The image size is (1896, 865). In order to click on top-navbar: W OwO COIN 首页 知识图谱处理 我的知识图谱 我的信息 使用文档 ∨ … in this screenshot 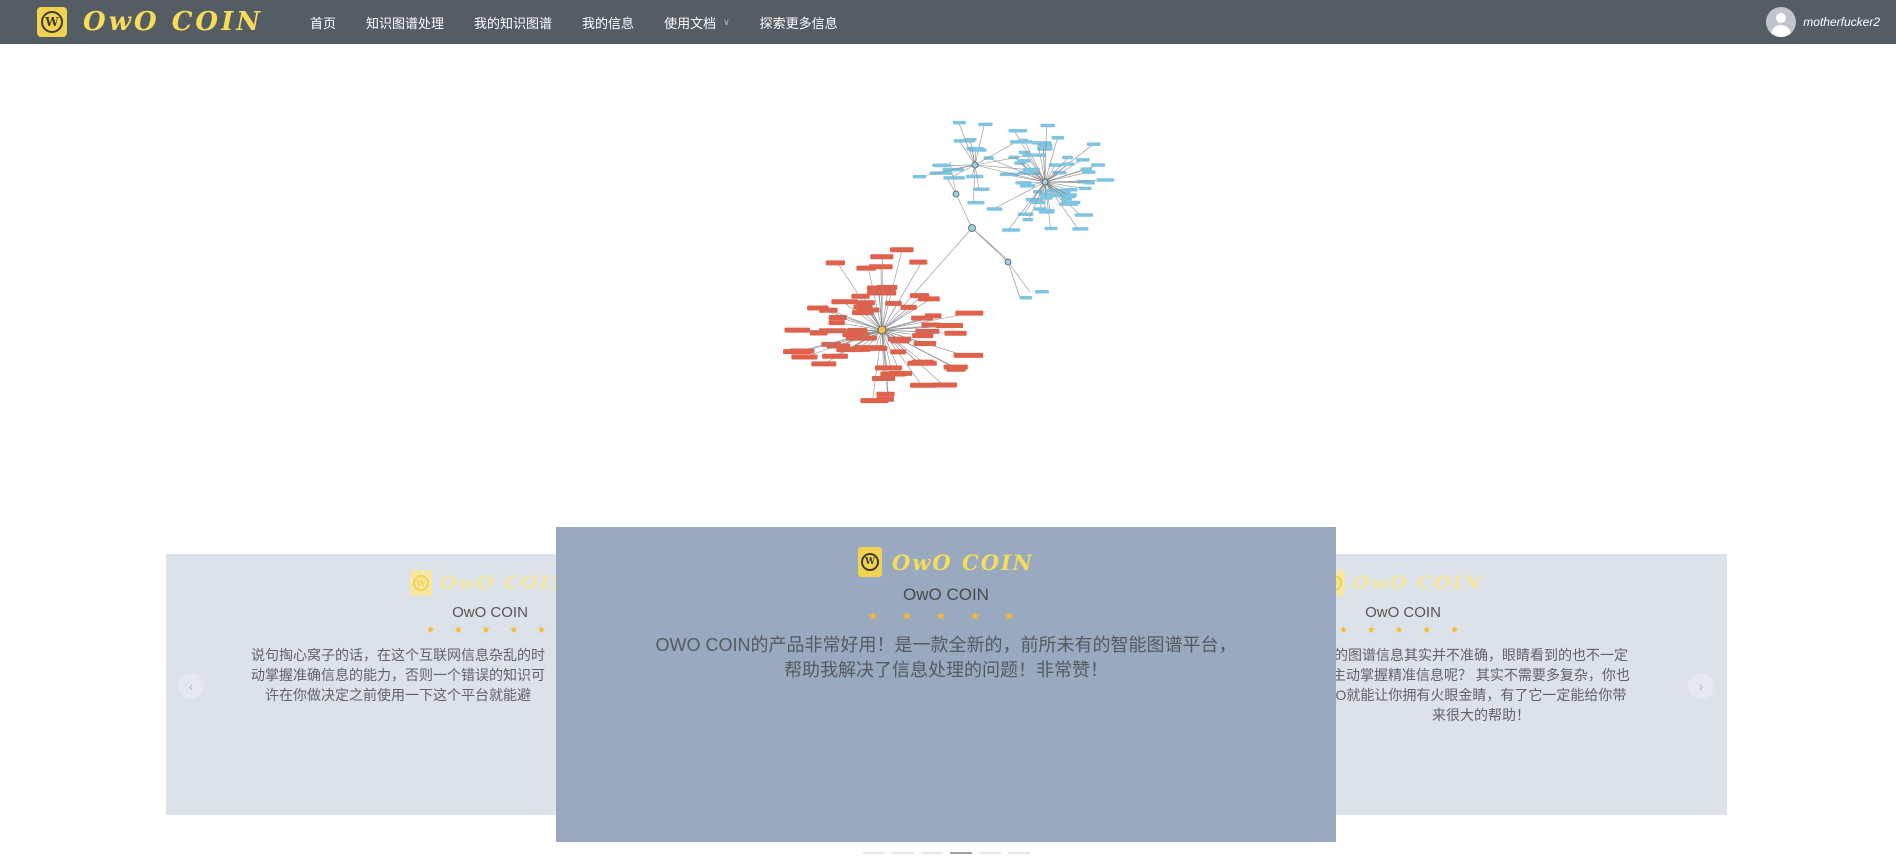, I will do `click(948, 22)`.